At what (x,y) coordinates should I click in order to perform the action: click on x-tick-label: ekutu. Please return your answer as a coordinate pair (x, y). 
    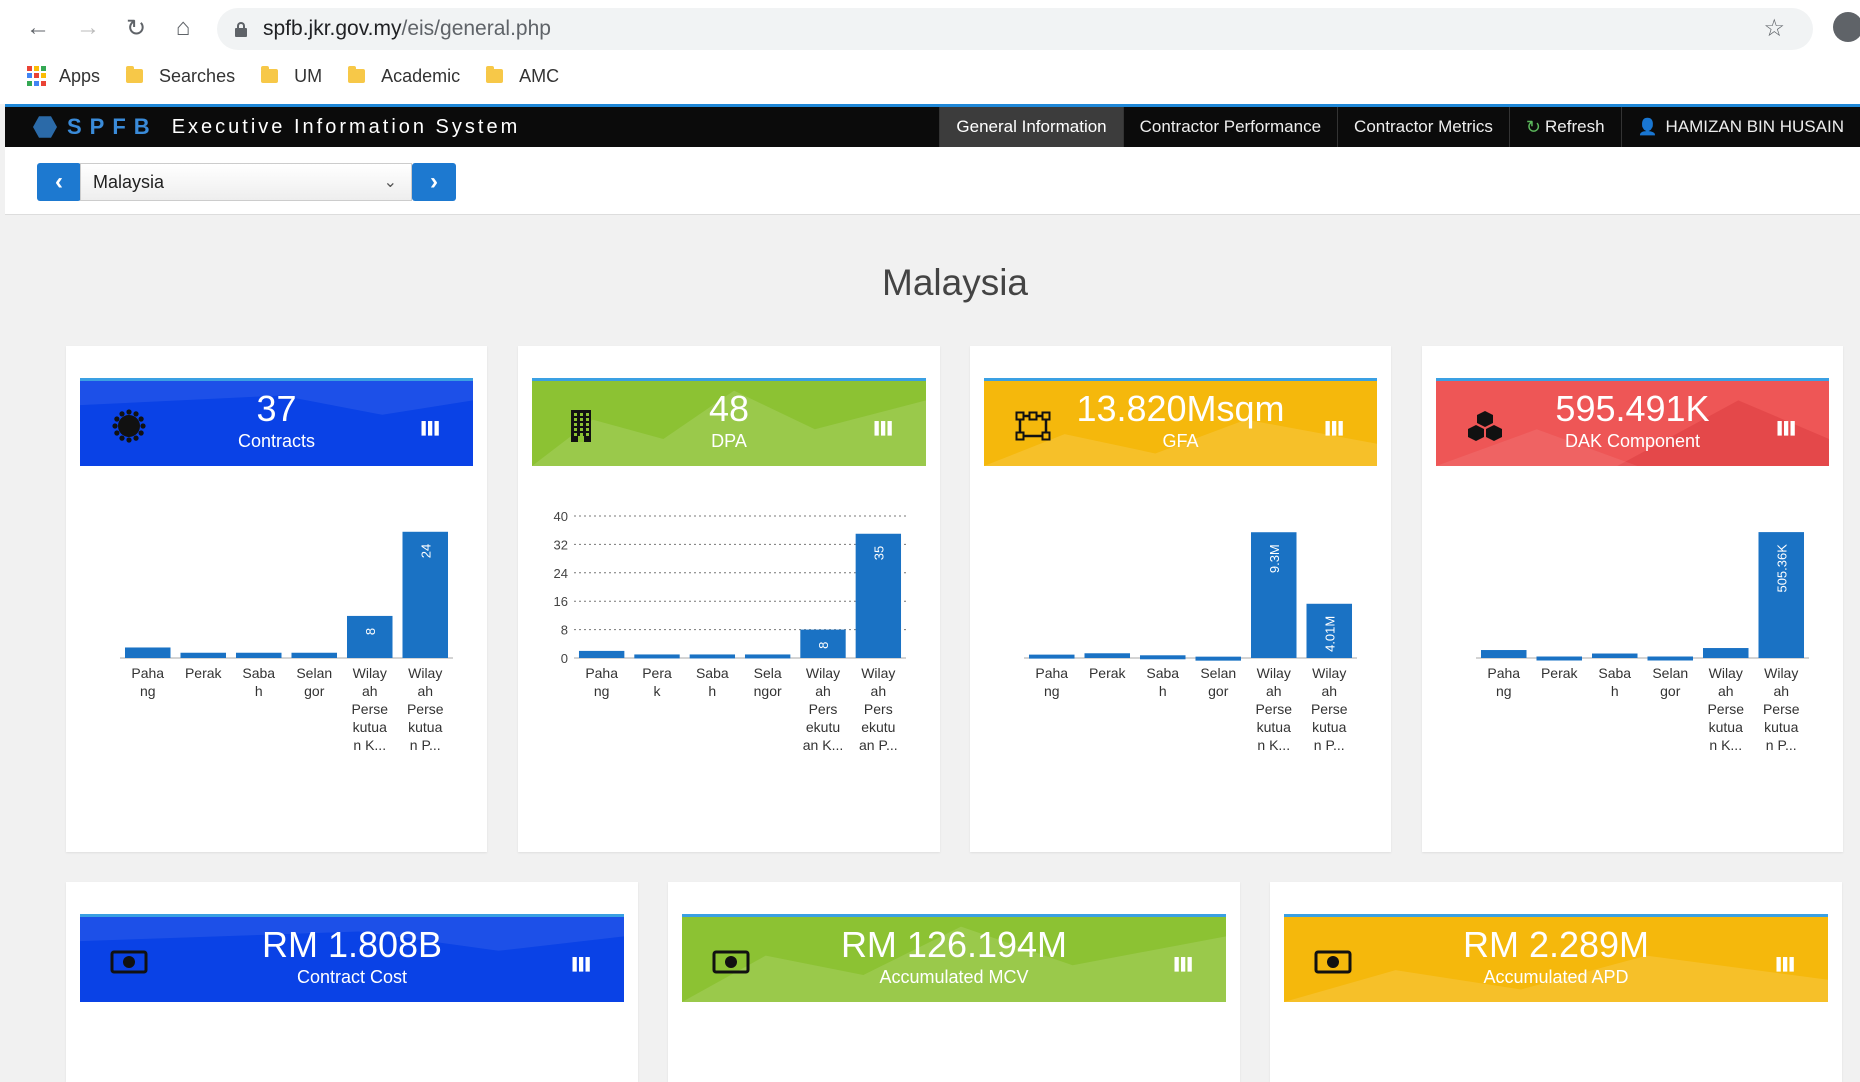
    Looking at the image, I should click on (823, 727).